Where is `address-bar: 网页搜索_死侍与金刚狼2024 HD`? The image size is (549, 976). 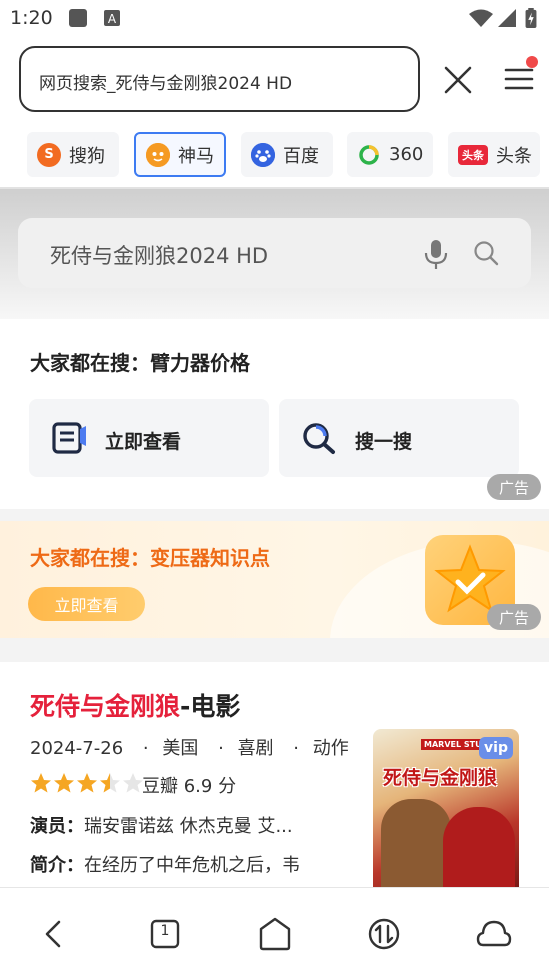
address-bar: 网页搜索_死侍与金刚狼2024 HD is located at coordinates (219, 79).